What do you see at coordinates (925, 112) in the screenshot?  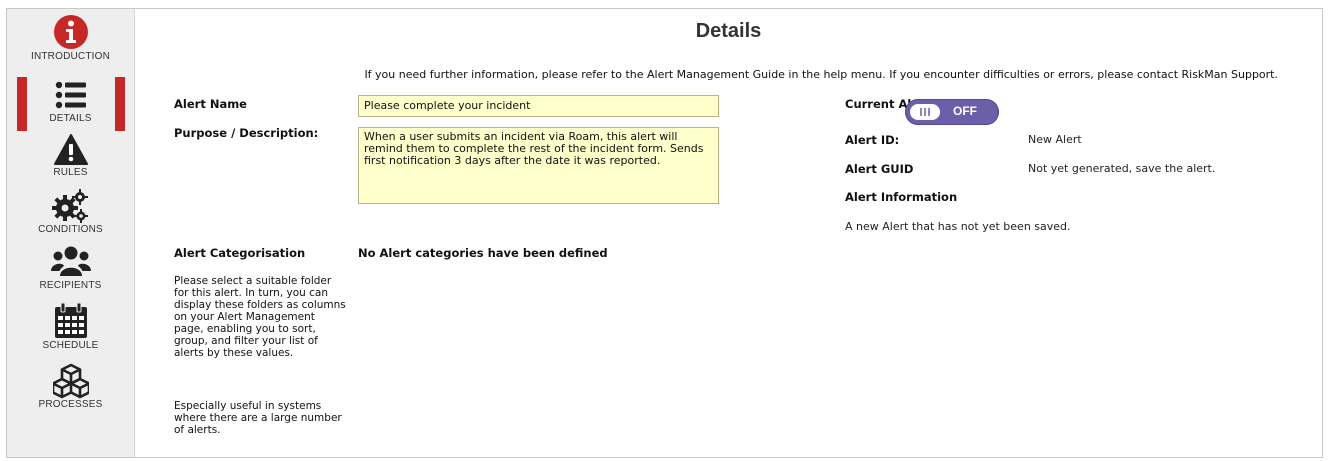 I see `toggle-knob` at bounding box center [925, 112].